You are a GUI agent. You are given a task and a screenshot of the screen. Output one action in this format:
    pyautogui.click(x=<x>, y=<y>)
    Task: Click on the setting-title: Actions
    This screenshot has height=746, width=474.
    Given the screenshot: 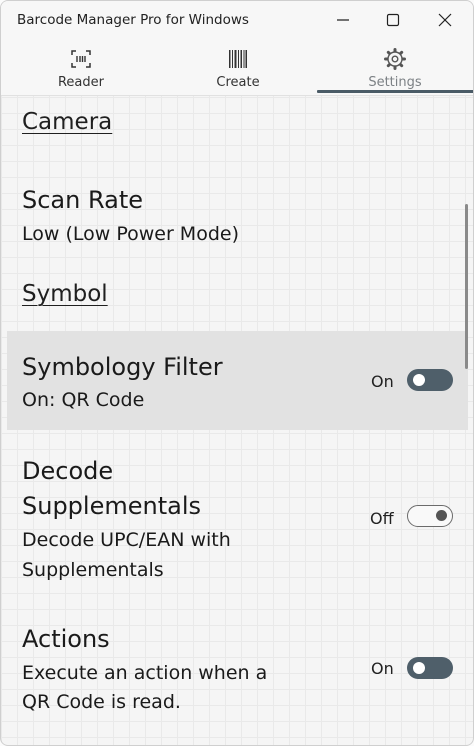 What is the action you would take?
    pyautogui.click(x=66, y=639)
    